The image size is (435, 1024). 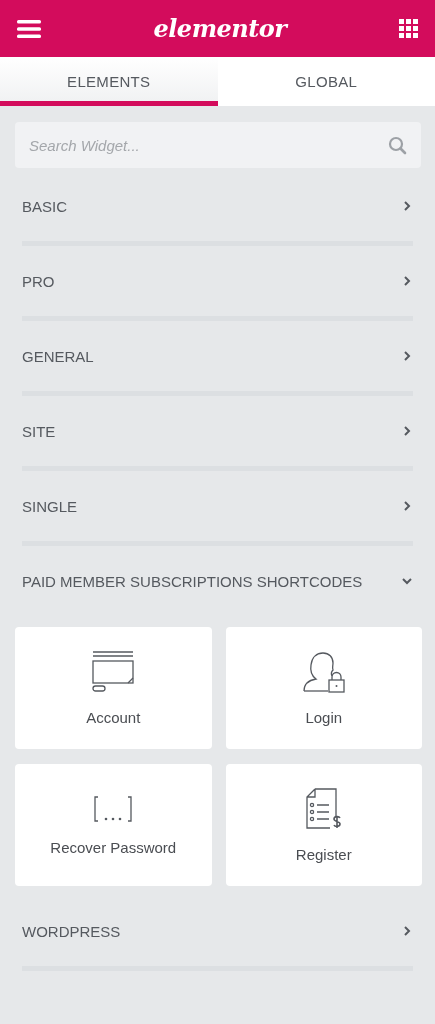 What do you see at coordinates (113, 847) in the screenshot?
I see `widget-label: Recover Password` at bounding box center [113, 847].